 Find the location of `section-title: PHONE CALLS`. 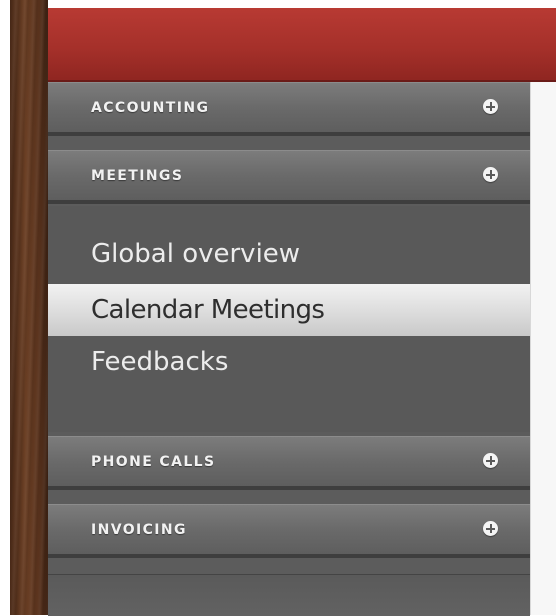

section-title: PHONE CALLS is located at coordinates (153, 462).